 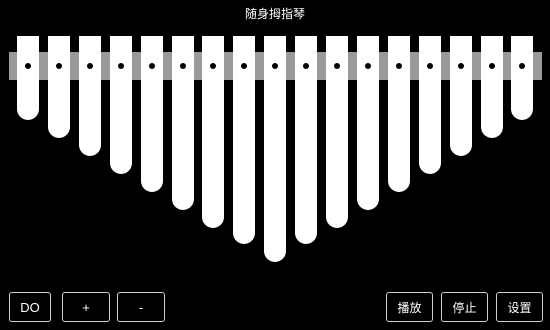 What do you see at coordinates (30, 307) in the screenshot?
I see `key-button: DO` at bounding box center [30, 307].